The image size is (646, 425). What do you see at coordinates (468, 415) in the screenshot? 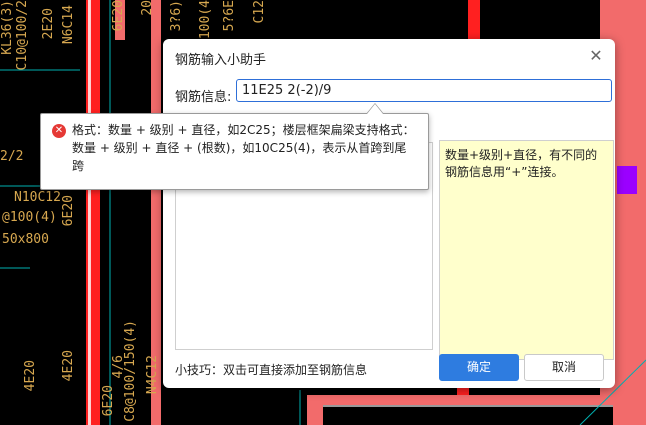
I see `cad-area-bottom-inner` at bounding box center [468, 415].